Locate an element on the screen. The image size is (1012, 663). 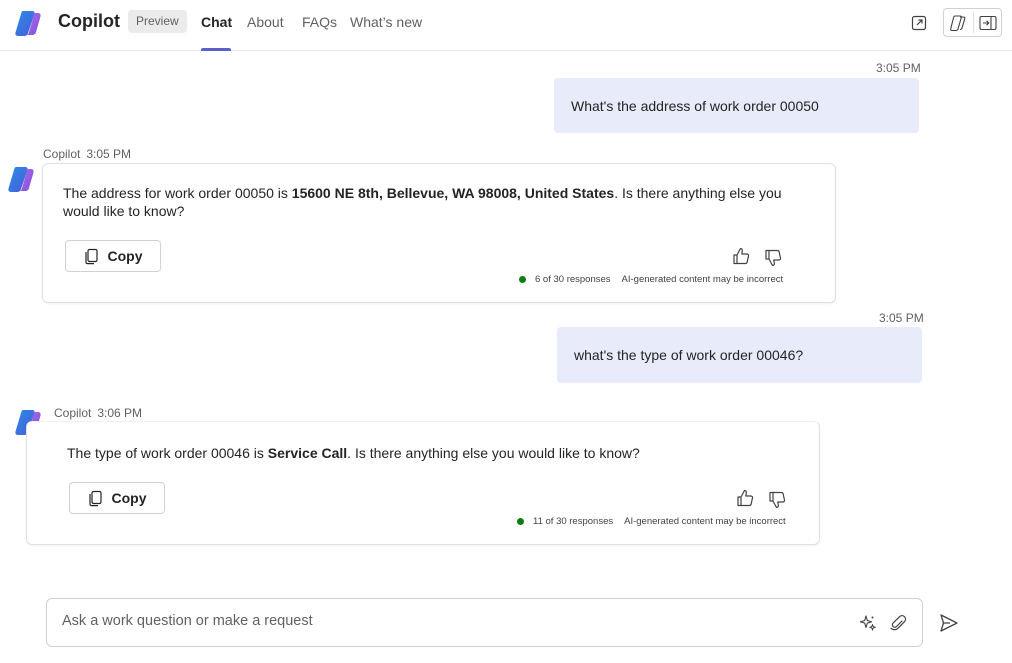
sidebar-panel-button is located at coordinates (988, 23).